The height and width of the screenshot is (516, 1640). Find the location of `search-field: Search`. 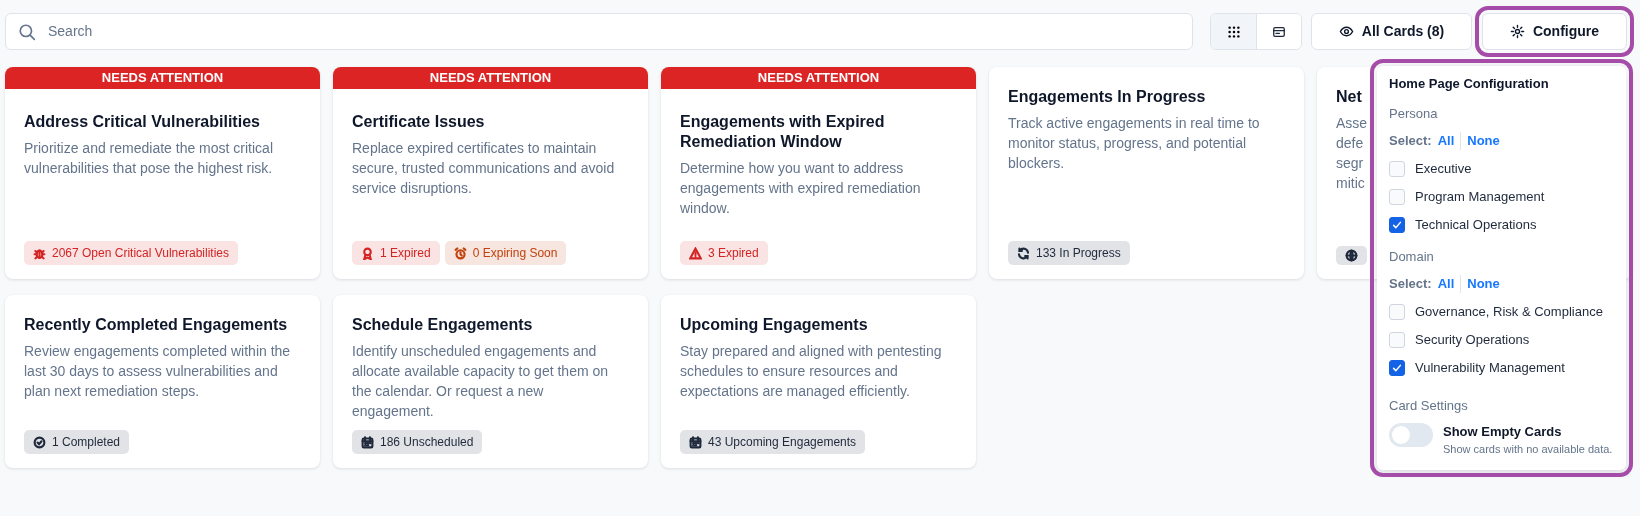

search-field: Search is located at coordinates (599, 31).